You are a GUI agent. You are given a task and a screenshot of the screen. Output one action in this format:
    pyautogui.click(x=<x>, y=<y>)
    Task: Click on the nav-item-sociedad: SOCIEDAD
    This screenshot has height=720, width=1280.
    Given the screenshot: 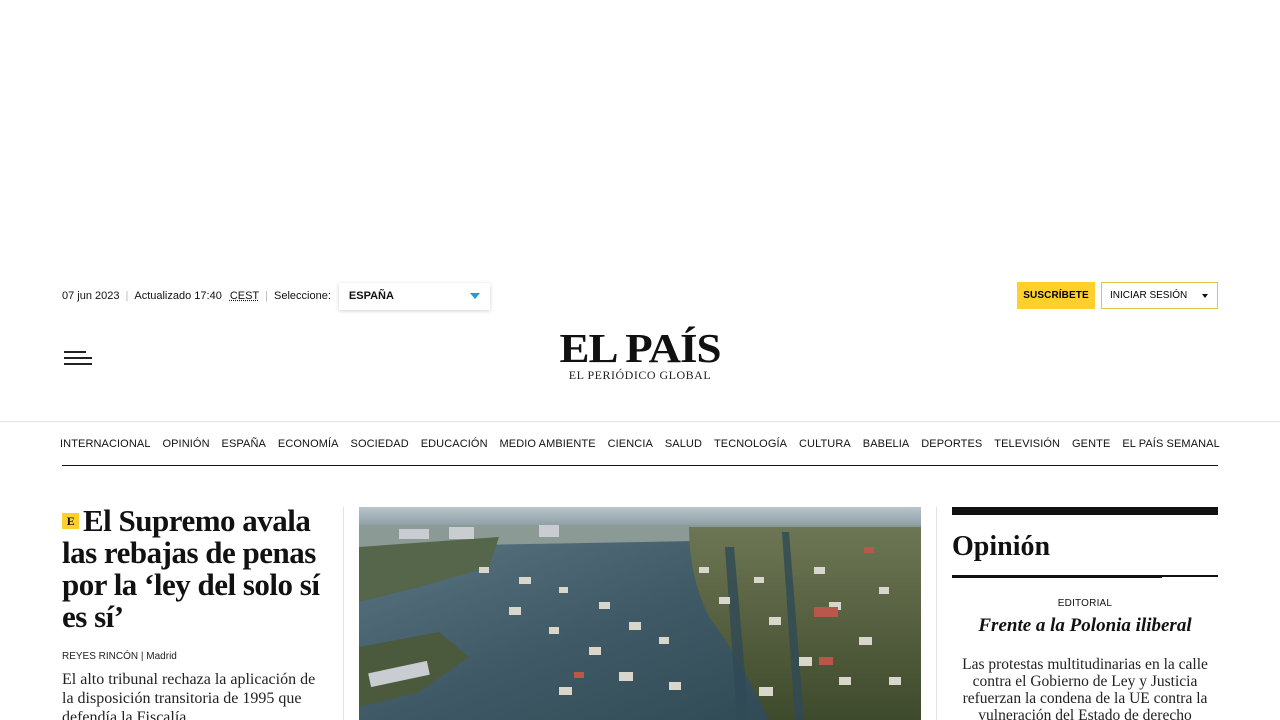 What is the action you would take?
    pyautogui.click(x=380, y=444)
    